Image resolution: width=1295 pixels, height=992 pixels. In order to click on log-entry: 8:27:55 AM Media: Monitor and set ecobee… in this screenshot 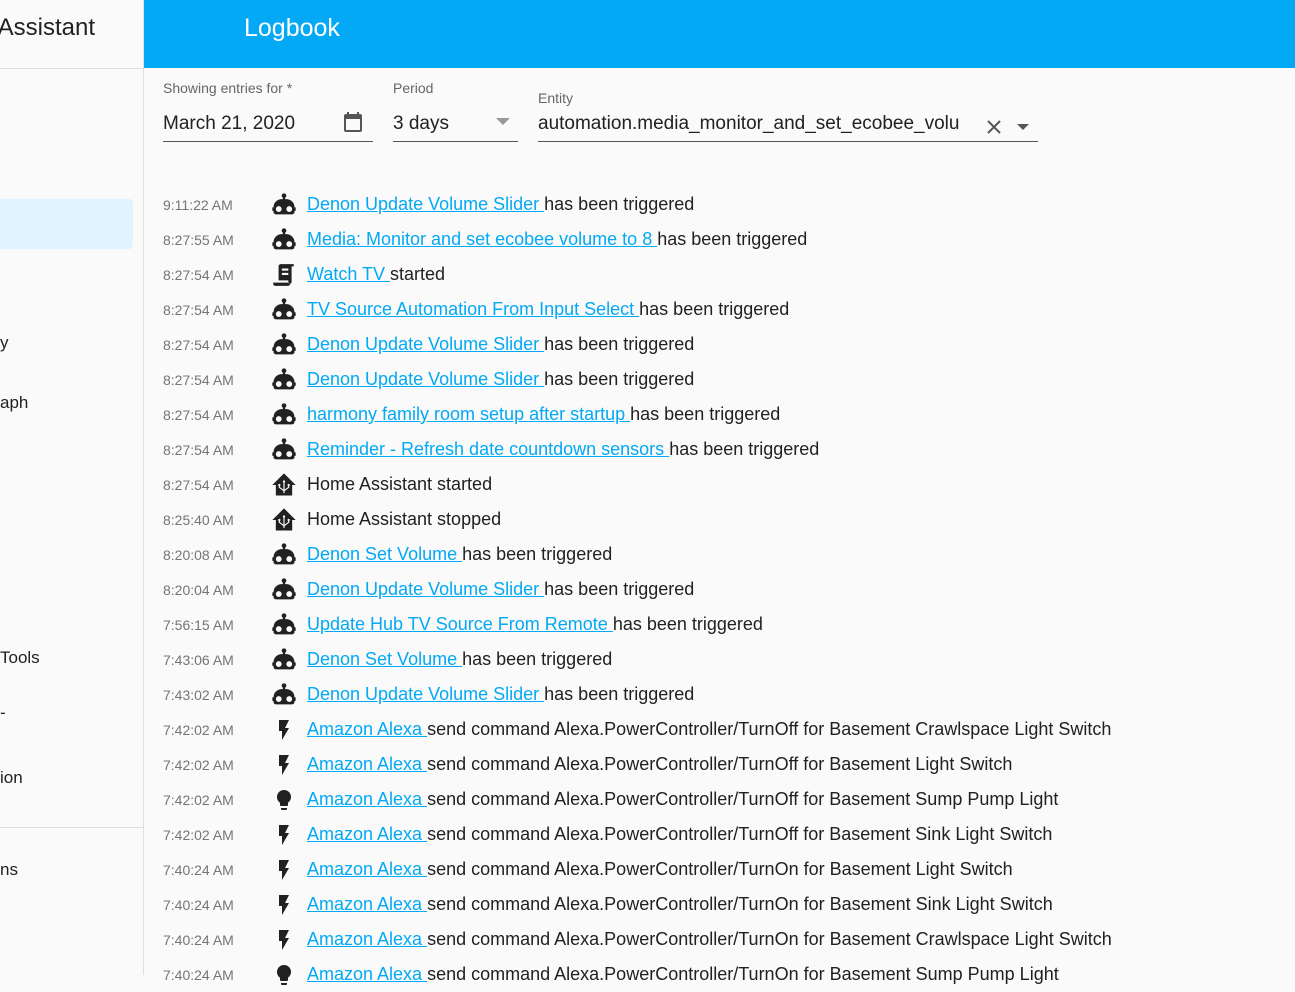, I will do `click(485, 239)`.